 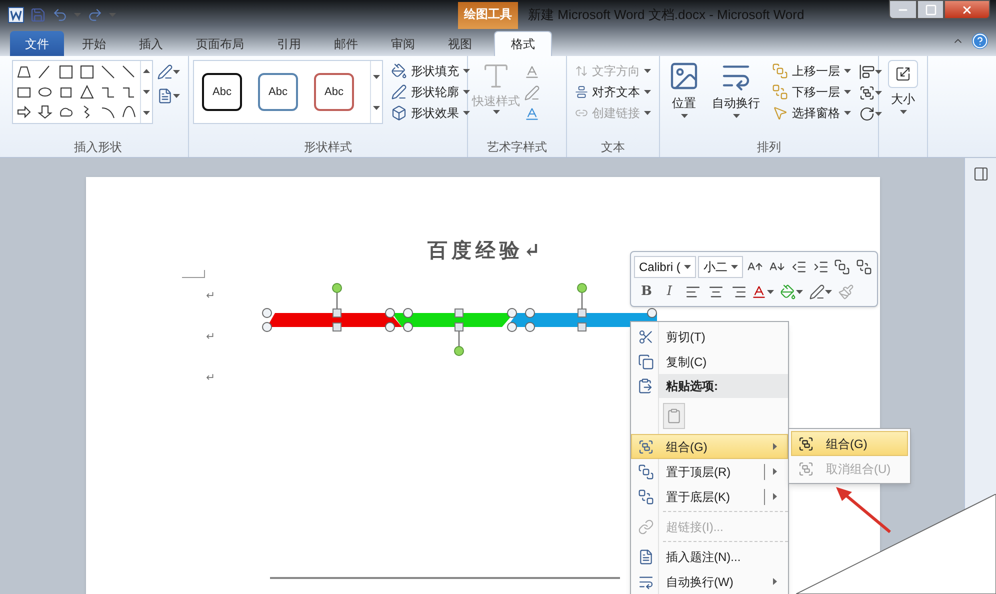 What do you see at coordinates (517, 147) in the screenshot?
I see `group-label: 艺术字样式` at bounding box center [517, 147].